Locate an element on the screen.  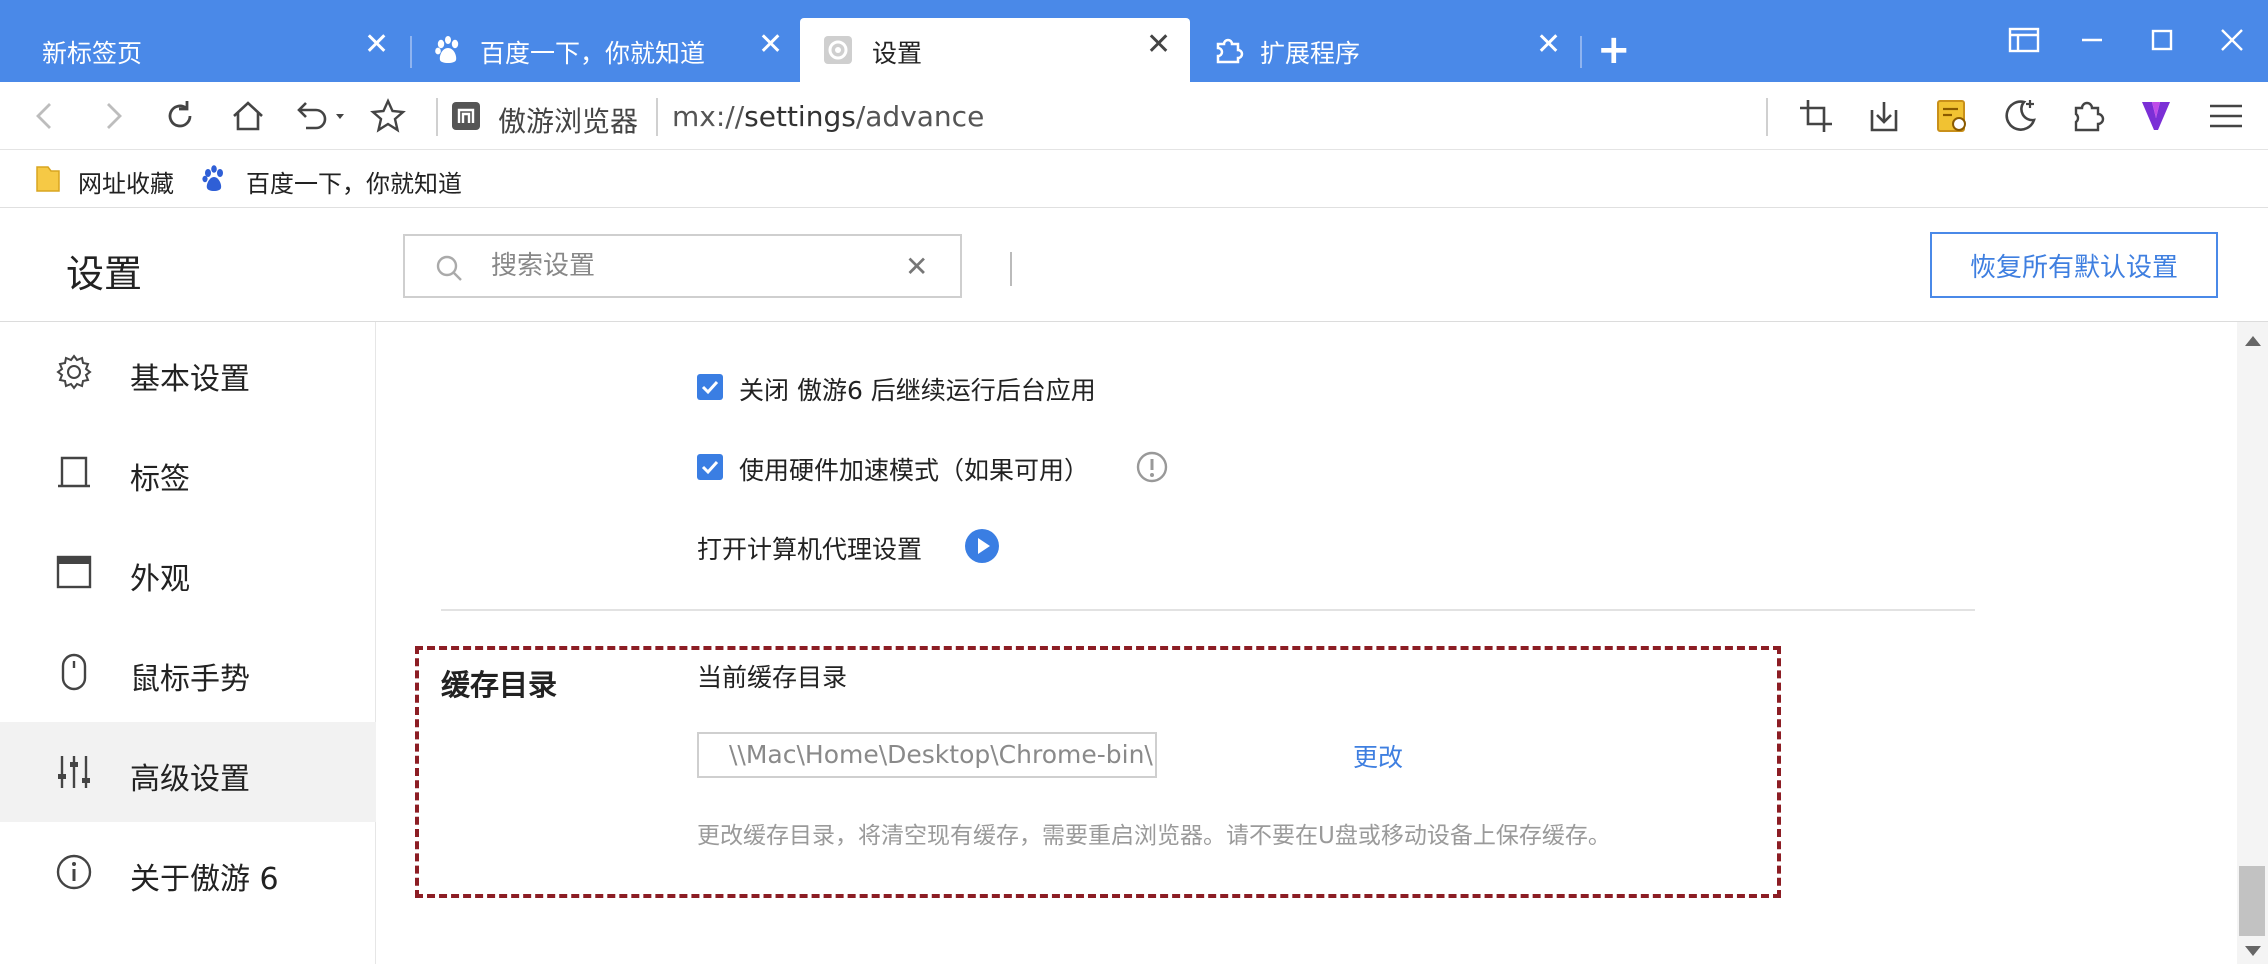
tab-list-icon is located at coordinates (2024, 40).